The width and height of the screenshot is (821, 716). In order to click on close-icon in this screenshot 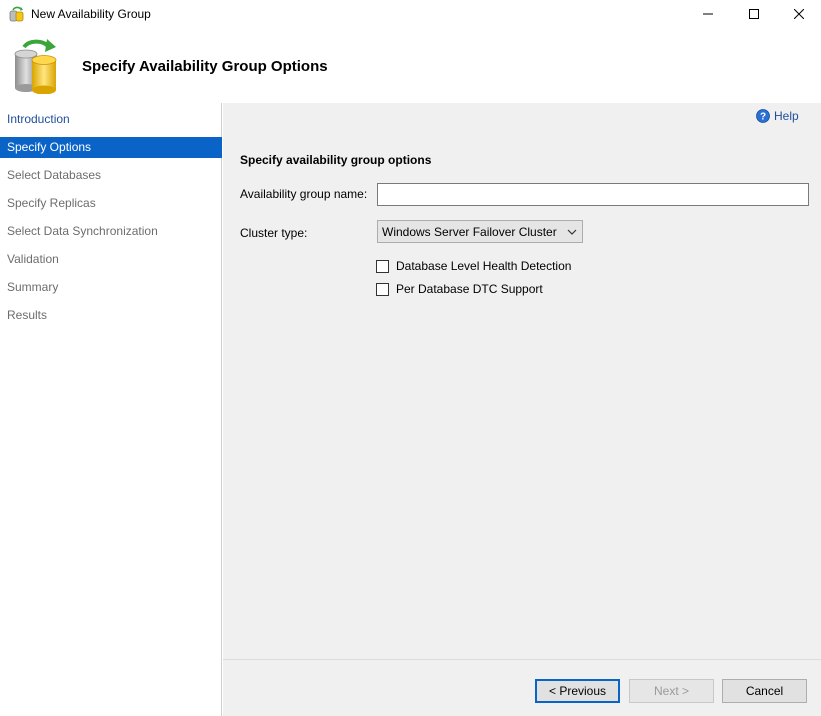, I will do `click(799, 14)`.